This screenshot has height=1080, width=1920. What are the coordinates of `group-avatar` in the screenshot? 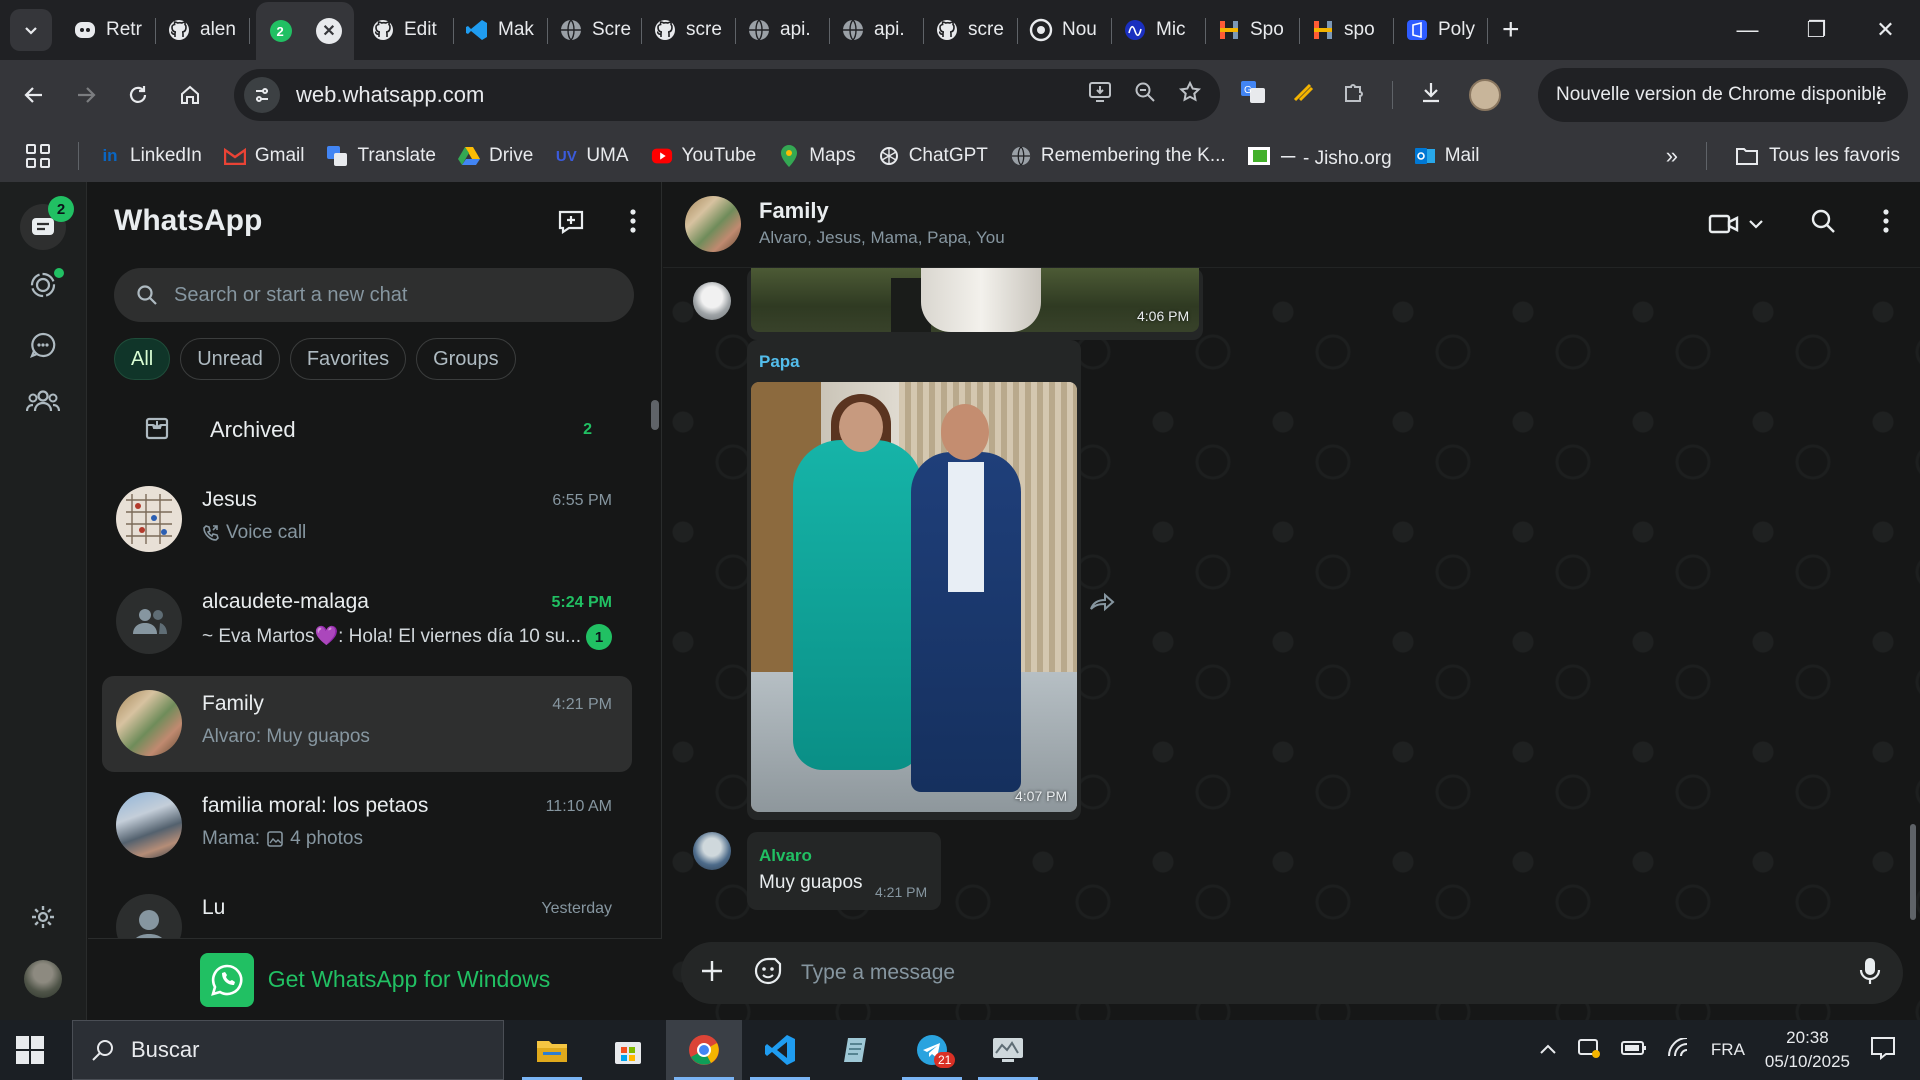 It's located at (713, 224).